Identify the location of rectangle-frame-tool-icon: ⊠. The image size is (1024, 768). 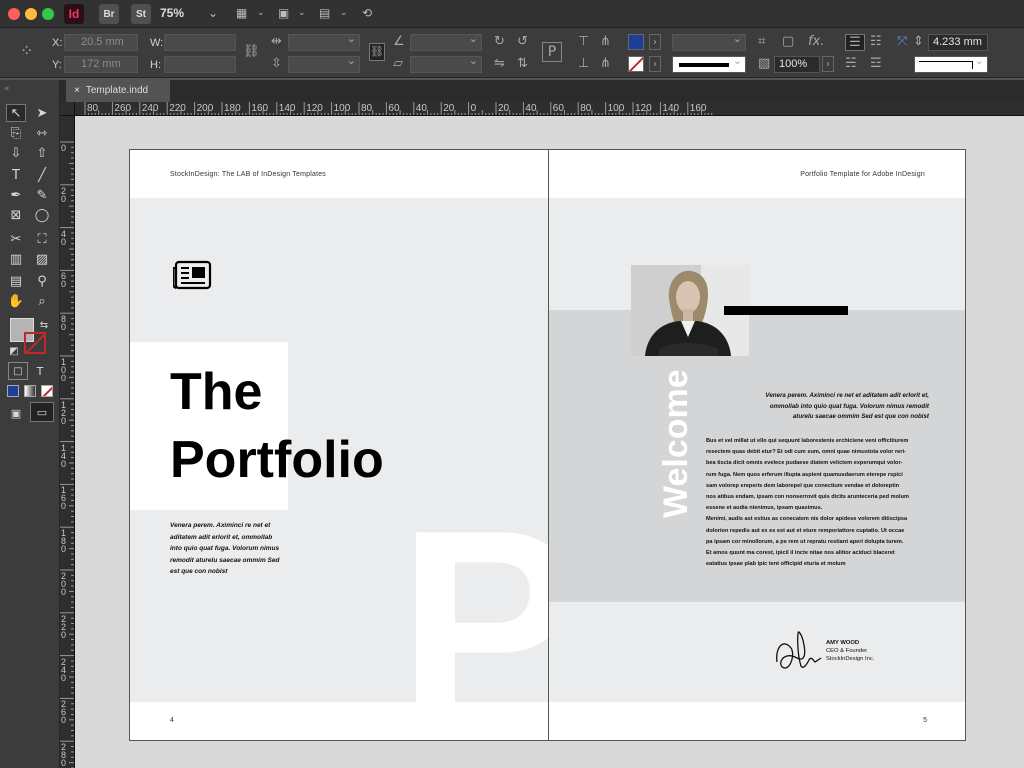
(16, 215).